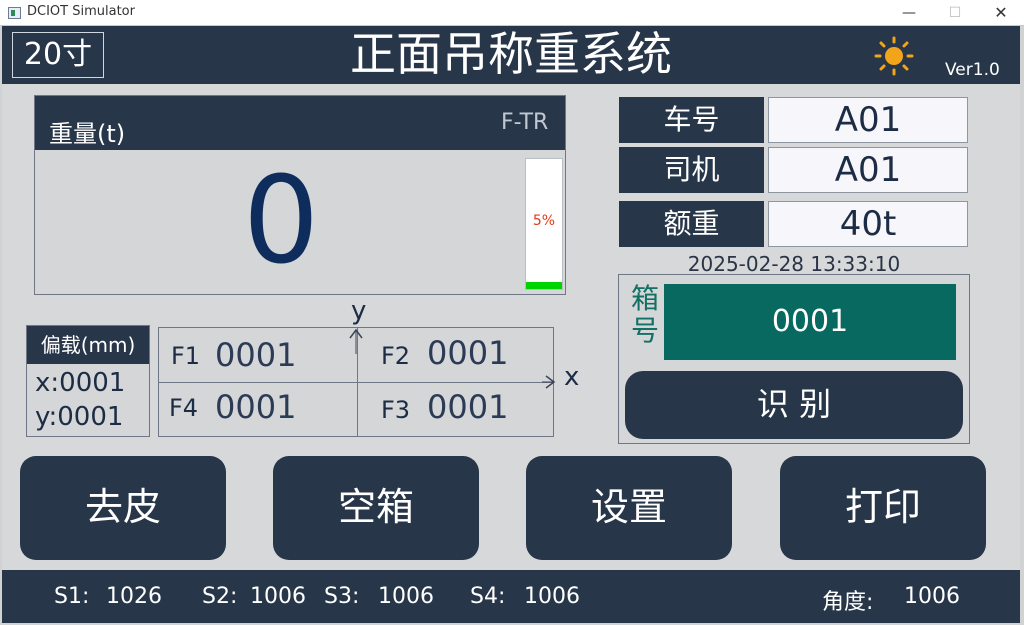  What do you see at coordinates (1001, 13) in the screenshot?
I see `close-button: ✕` at bounding box center [1001, 13].